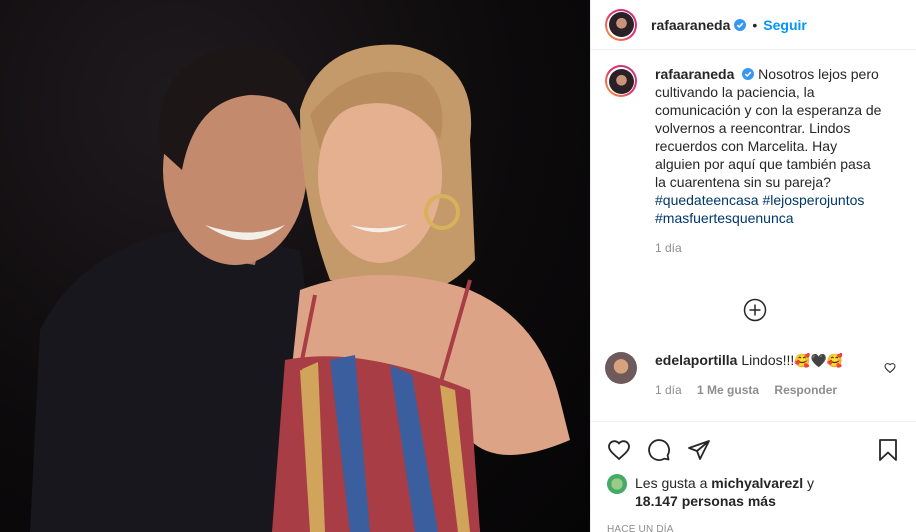 The height and width of the screenshot is (532, 916). I want to click on comment-body: Lindos!!!, so click(768, 360).